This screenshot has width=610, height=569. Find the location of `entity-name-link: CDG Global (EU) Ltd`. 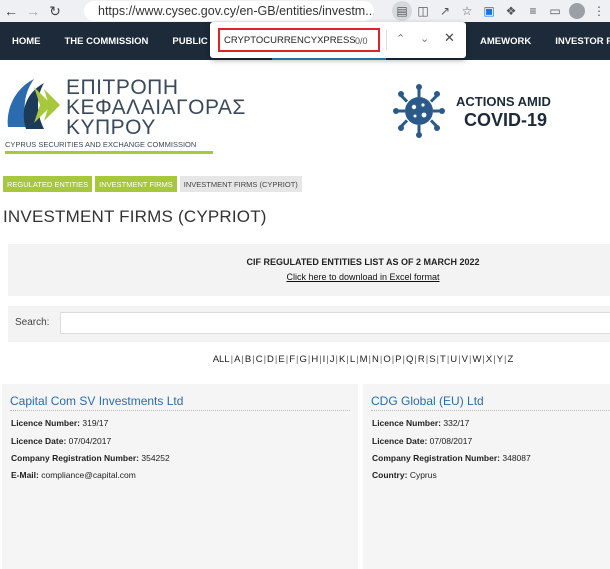

entity-name-link: CDG Global (EU) Ltd is located at coordinates (427, 401).